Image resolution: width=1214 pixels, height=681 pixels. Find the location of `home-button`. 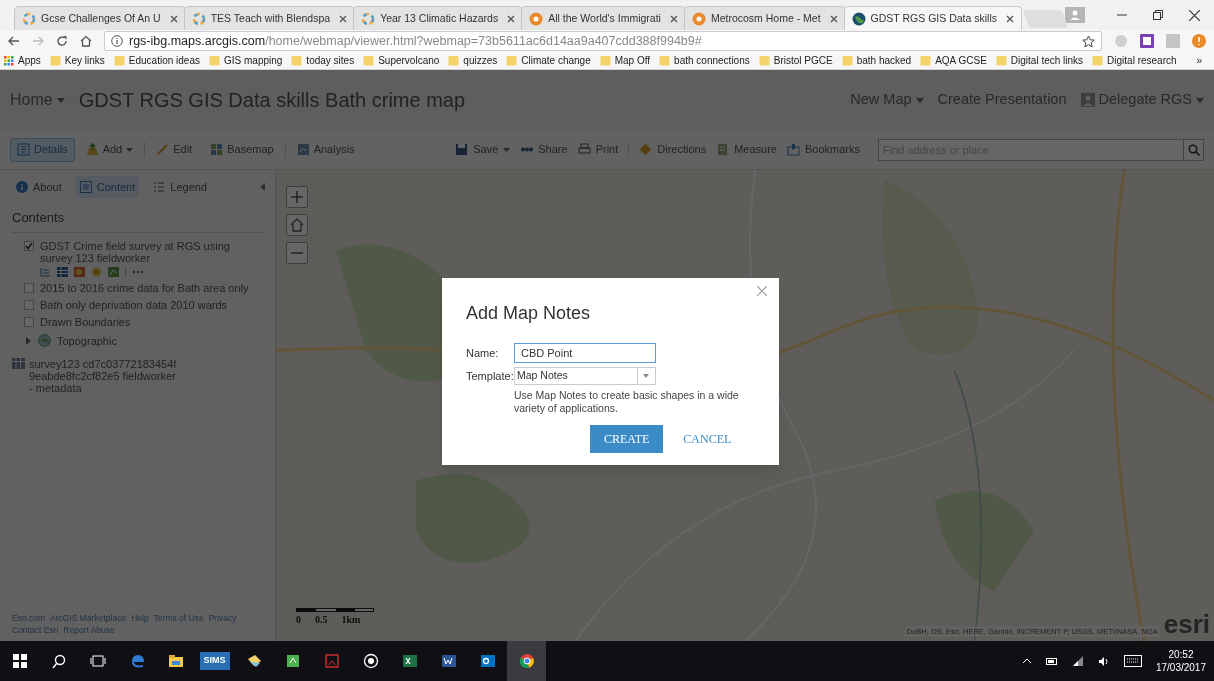

home-button is located at coordinates (297, 225).